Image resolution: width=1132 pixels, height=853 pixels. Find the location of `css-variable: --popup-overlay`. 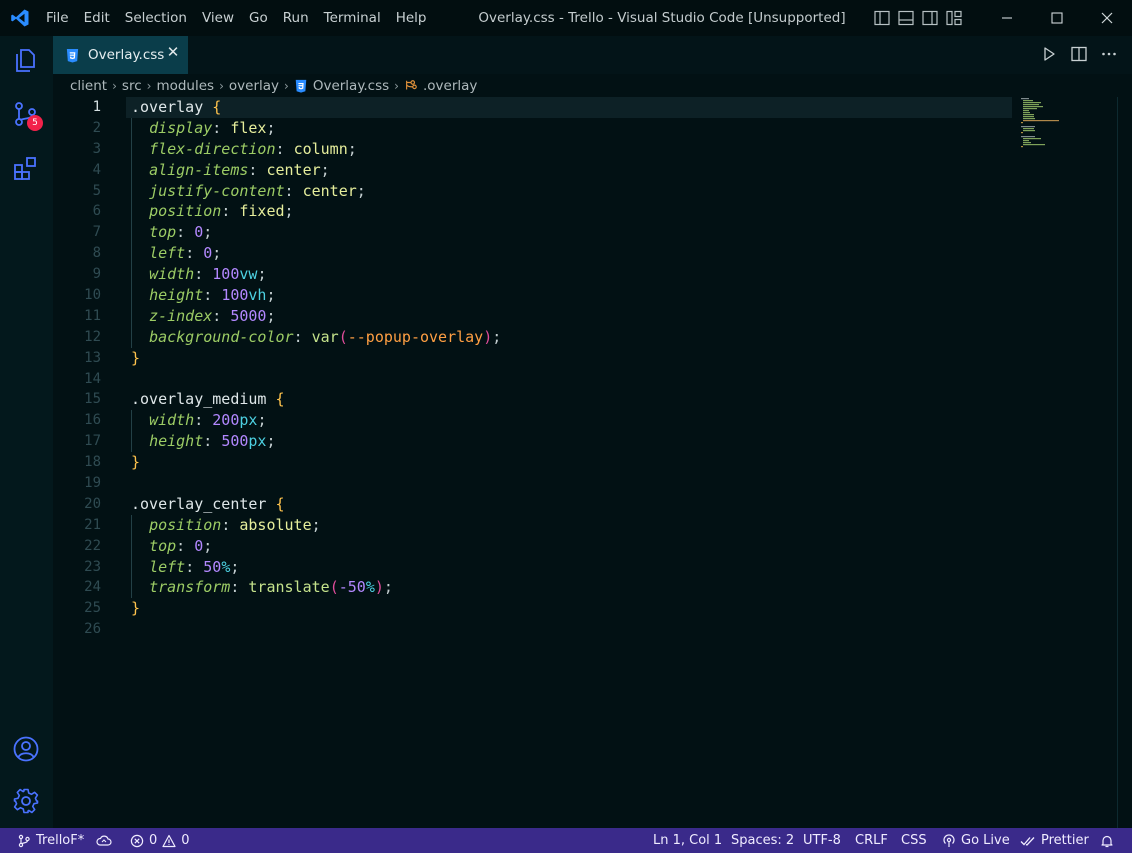

css-variable: --popup-overlay is located at coordinates (415, 336).